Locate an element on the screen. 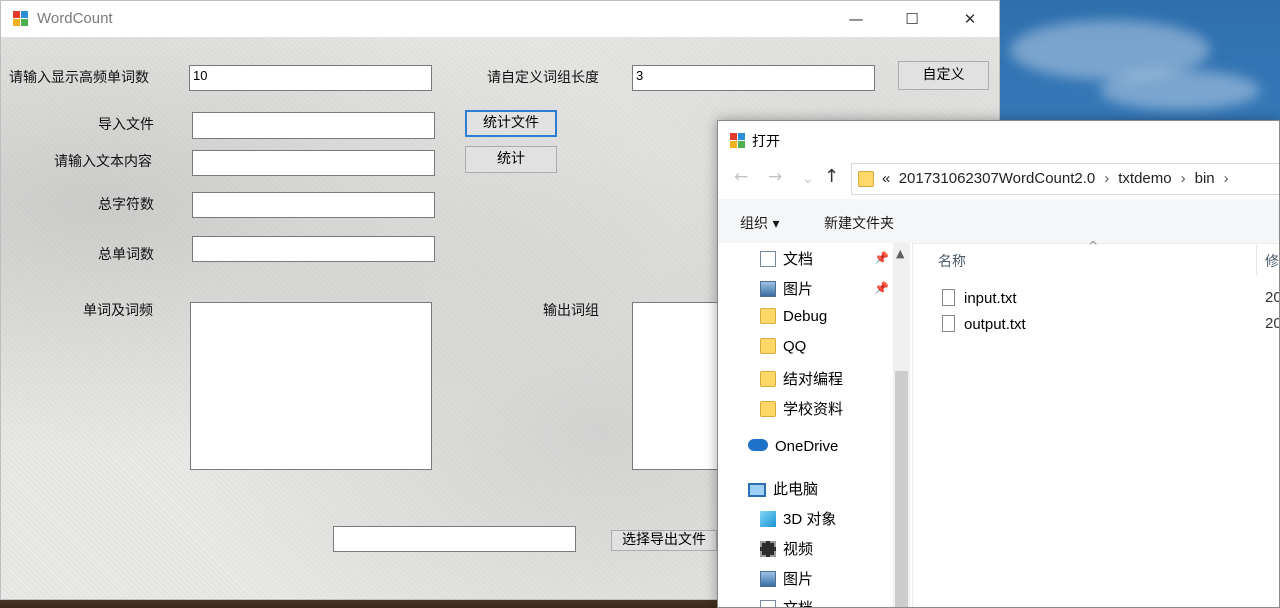 This screenshot has width=1280, height=608. nav-item-videos: 视频 is located at coordinates (786, 548).